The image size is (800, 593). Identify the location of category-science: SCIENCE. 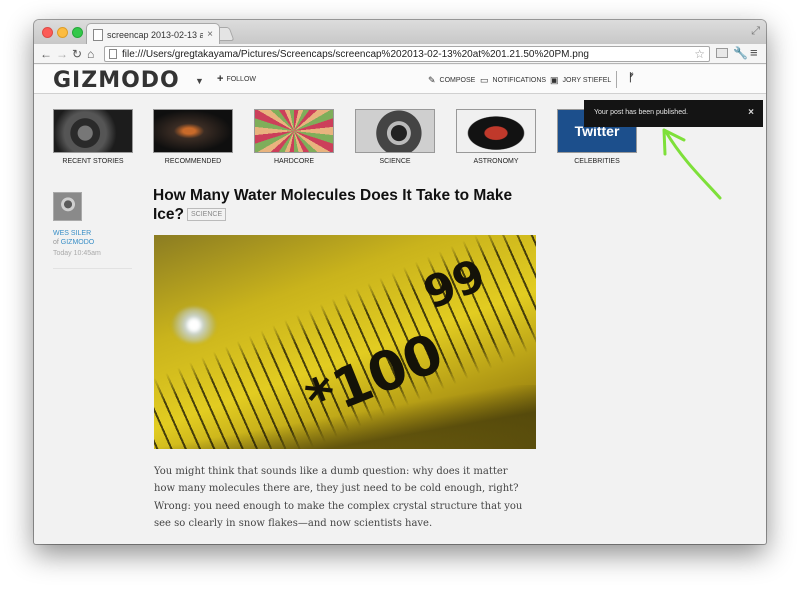
(395, 137).